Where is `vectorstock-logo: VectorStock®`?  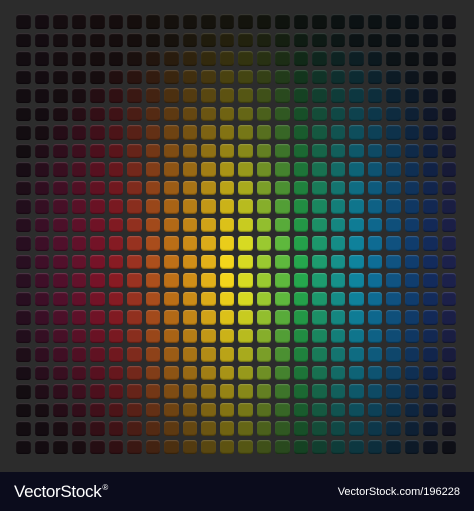
vectorstock-logo: VectorStock® is located at coordinates (61, 492).